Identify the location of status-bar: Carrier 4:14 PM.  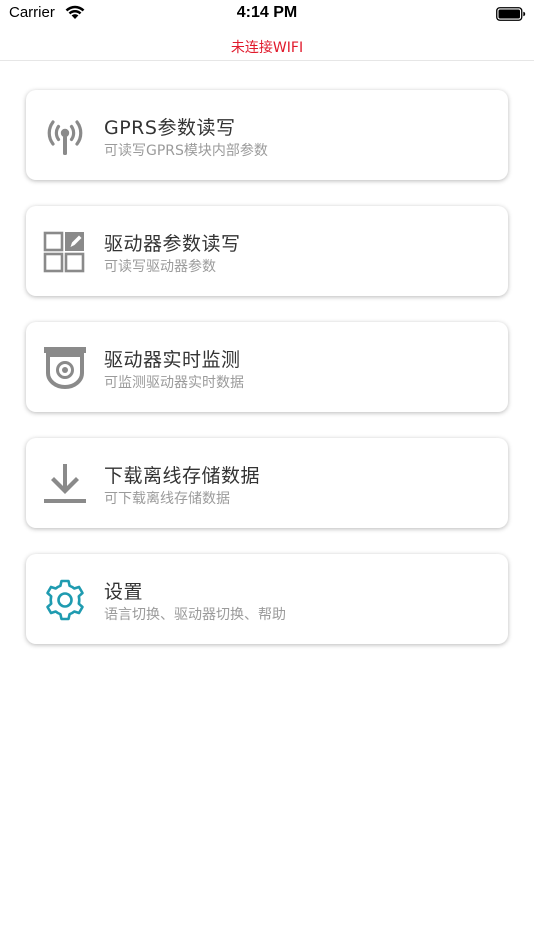
(267, 15).